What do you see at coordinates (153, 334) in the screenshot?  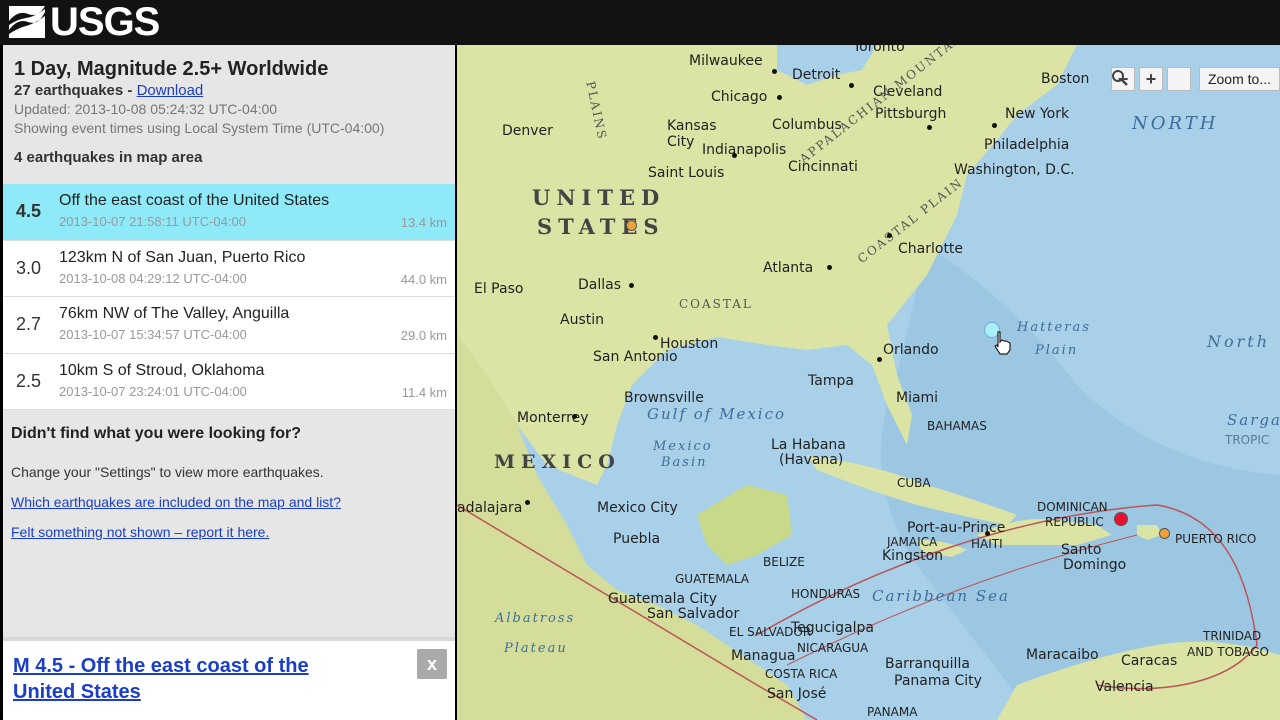 I see `event-time: 2013-10-07 15:34:57 UTC-04:00` at bounding box center [153, 334].